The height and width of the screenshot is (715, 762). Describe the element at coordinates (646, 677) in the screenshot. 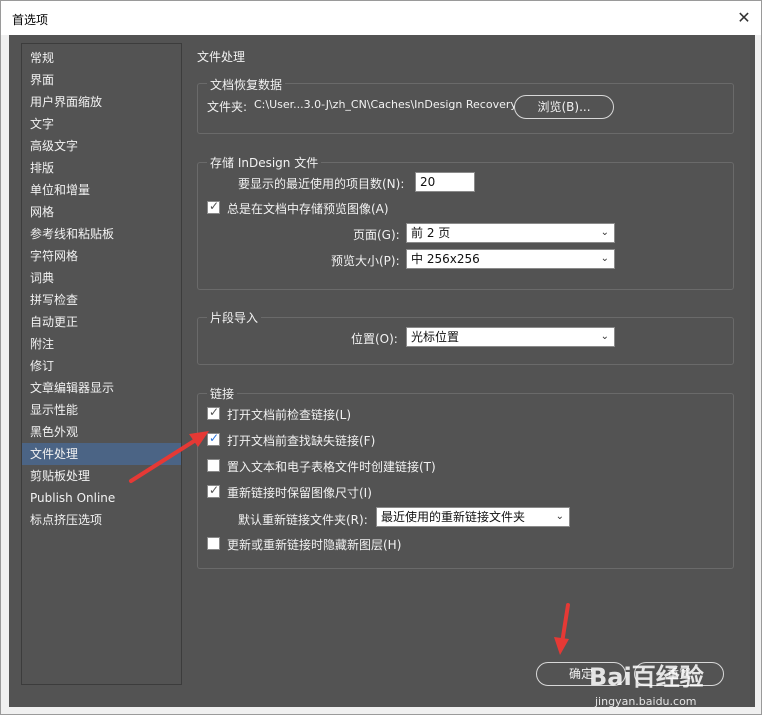

I see `watermark-logo: Bai百经验` at that location.